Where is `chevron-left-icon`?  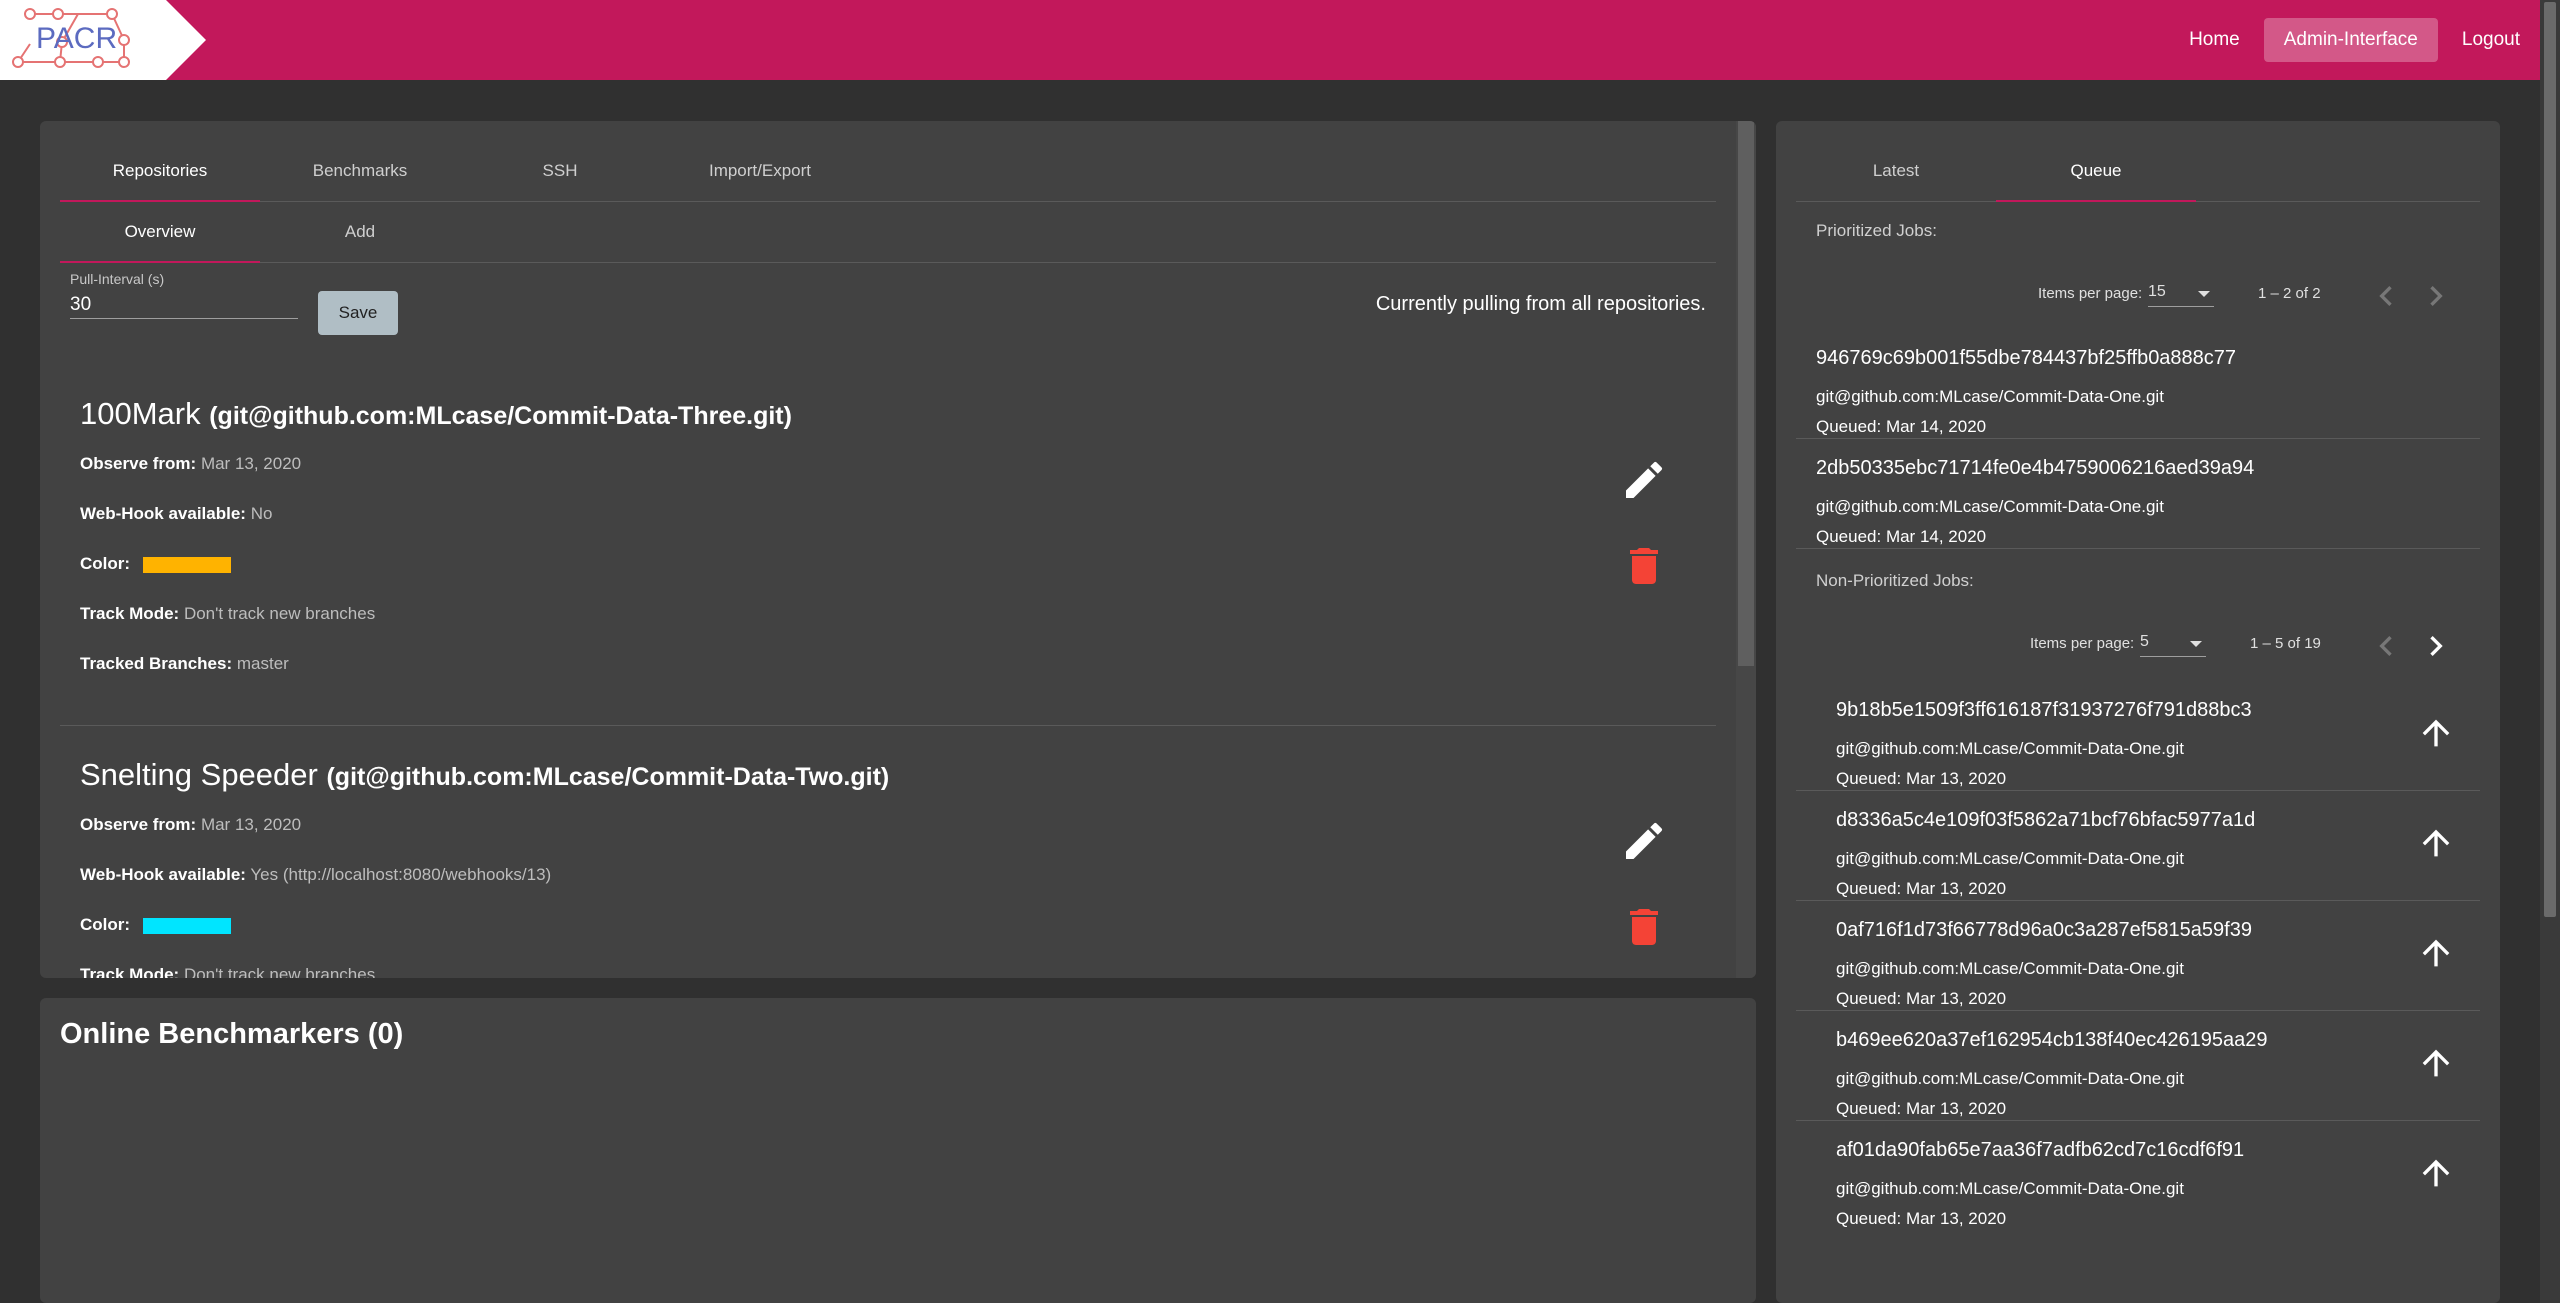
chevron-left-icon is located at coordinates (2385, 296).